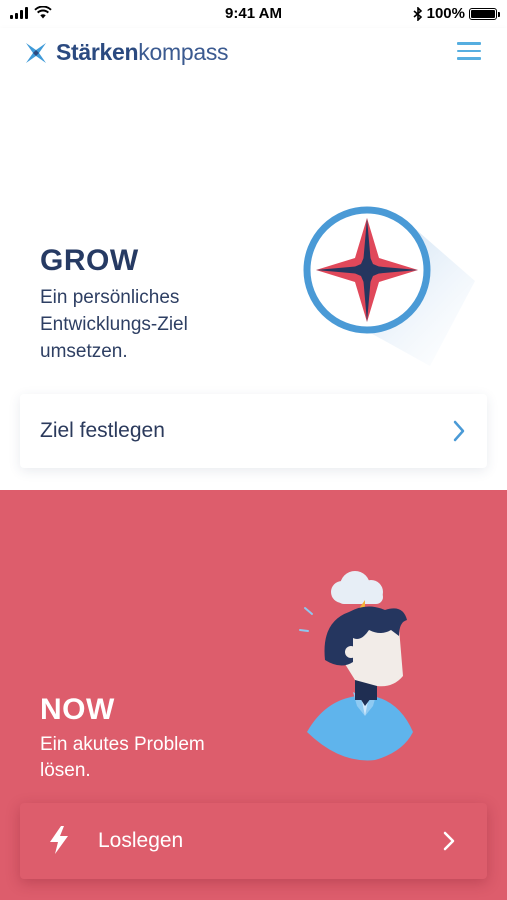 Image resolution: width=507 pixels, height=900 pixels. What do you see at coordinates (89, 260) in the screenshot?
I see `grow-title: GROW` at bounding box center [89, 260].